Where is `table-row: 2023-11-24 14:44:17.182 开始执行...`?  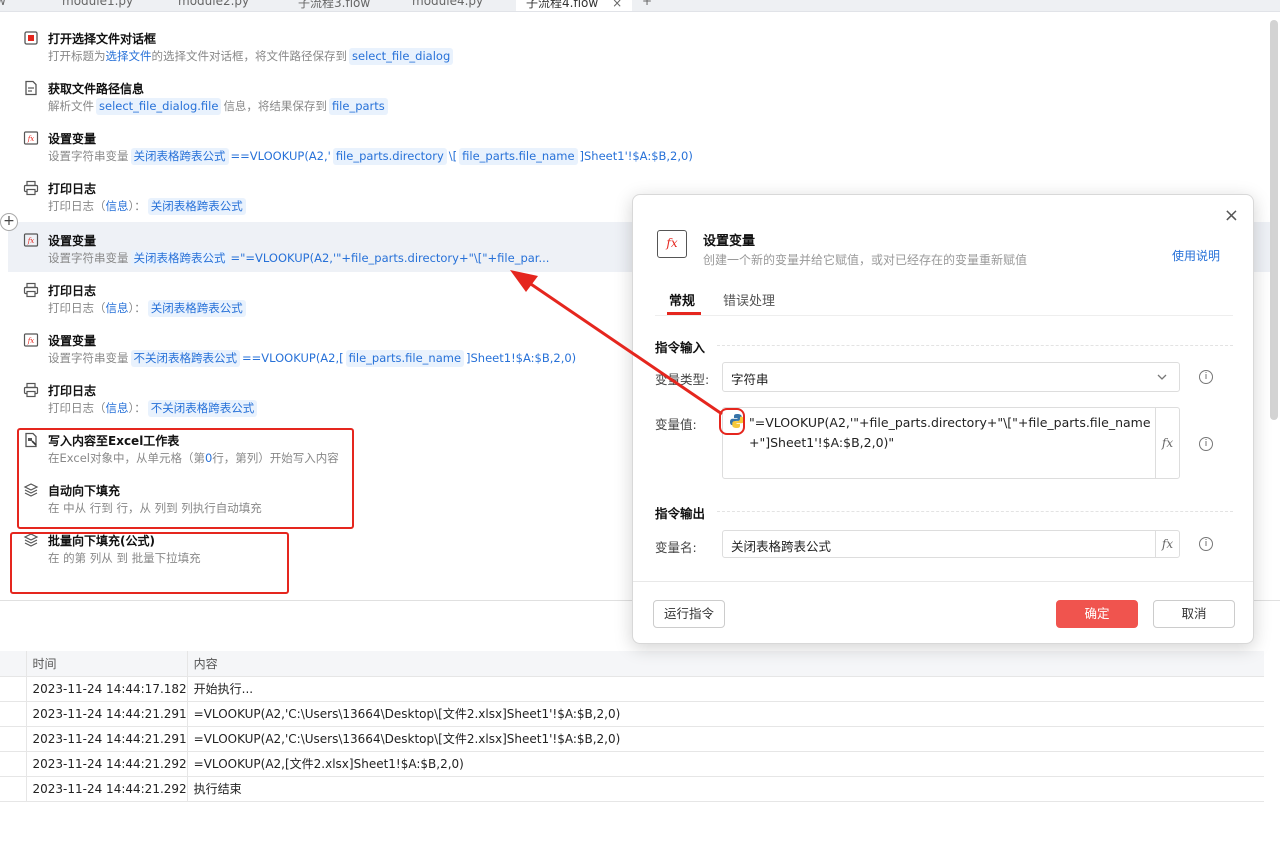
table-row: 2023-11-24 14:44:17.182 开始执行... is located at coordinates (632, 689).